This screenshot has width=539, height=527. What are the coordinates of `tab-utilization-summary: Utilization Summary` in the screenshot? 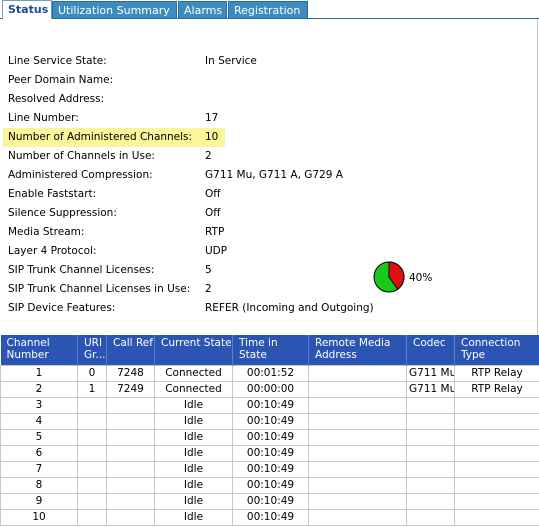 It's located at (114, 9).